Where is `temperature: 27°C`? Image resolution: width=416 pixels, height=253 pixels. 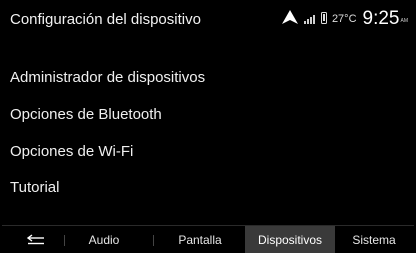
temperature: 27°C is located at coordinates (344, 19).